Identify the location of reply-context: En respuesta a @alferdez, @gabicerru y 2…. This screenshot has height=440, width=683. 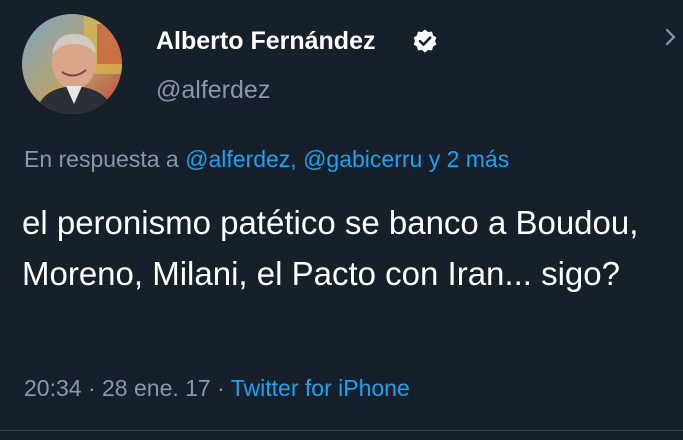
(266, 159).